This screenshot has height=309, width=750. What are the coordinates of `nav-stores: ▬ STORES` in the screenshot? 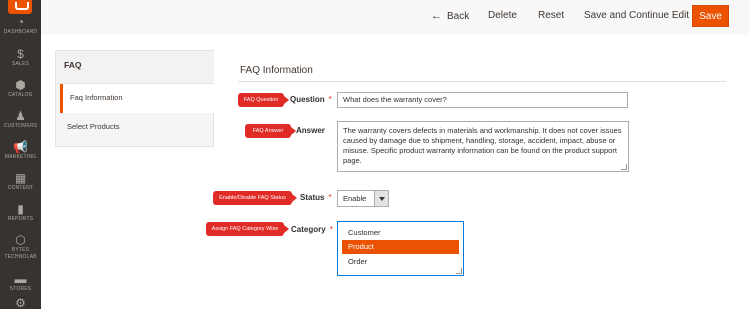 It's located at (20, 282).